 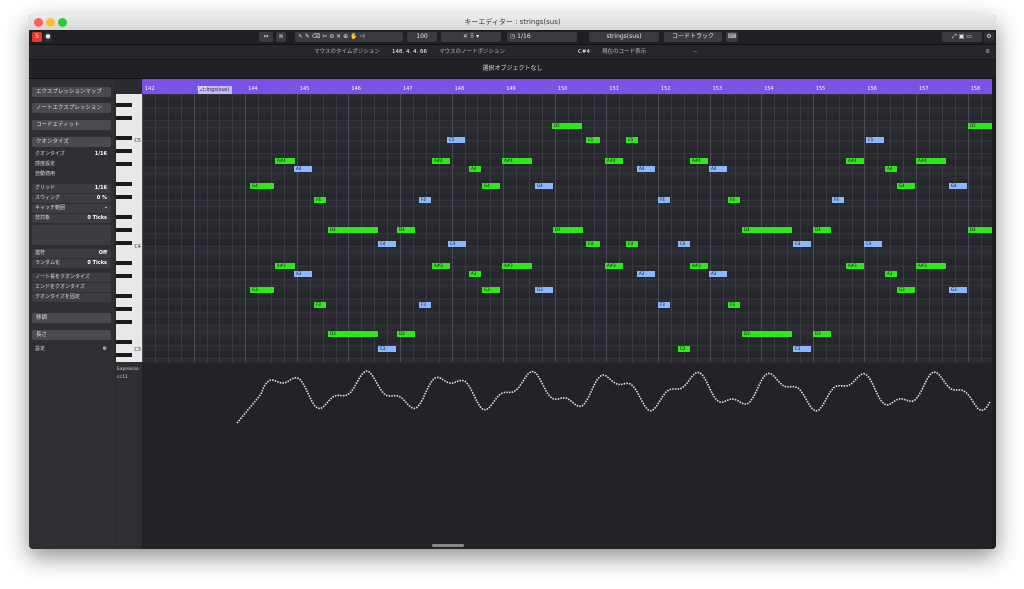 What do you see at coordinates (281, 37) in the screenshot?
I see `autoscroll-icon: ≋` at bounding box center [281, 37].